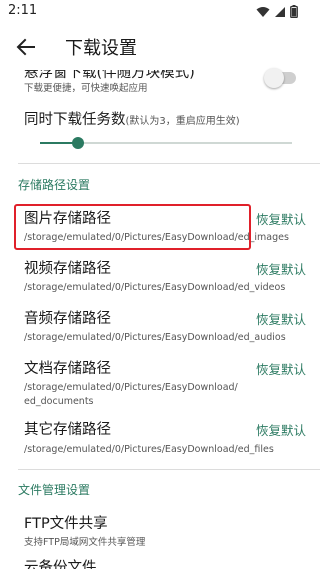  I want to click on floating-window-subtitle: 下载更便捷，可快速唤起应用, so click(86, 88).